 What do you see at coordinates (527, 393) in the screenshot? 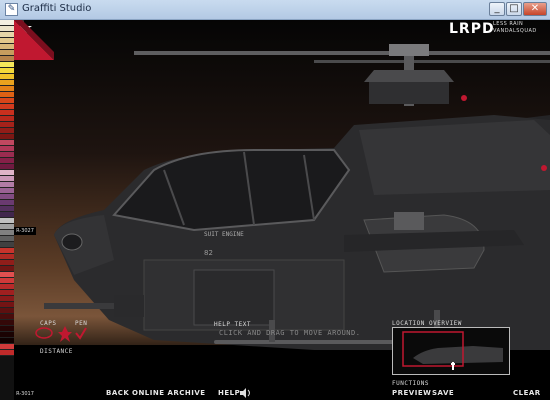
I see `clear-button: CLEAR` at bounding box center [527, 393].